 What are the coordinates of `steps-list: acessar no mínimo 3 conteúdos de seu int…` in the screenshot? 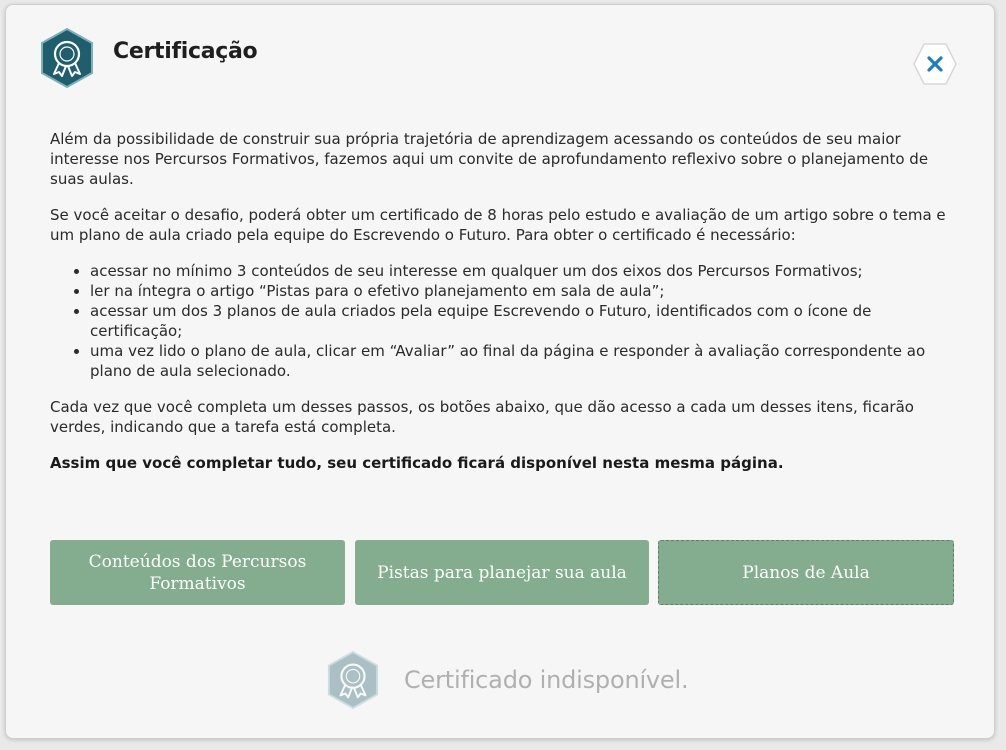 It's located at (507, 321).